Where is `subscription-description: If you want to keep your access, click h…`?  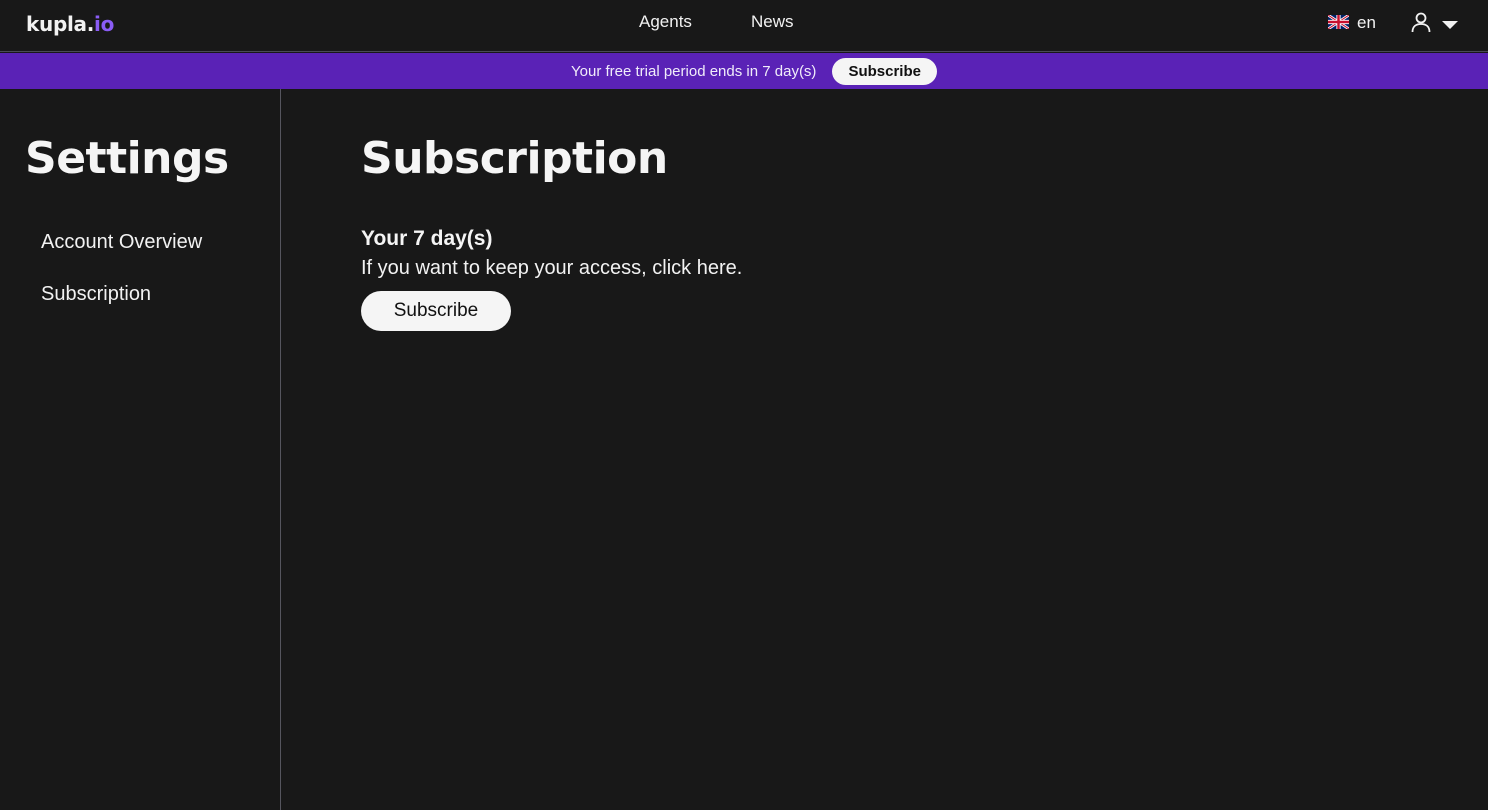
subscription-description: If you want to keep your access, click h… is located at coordinates (552, 268).